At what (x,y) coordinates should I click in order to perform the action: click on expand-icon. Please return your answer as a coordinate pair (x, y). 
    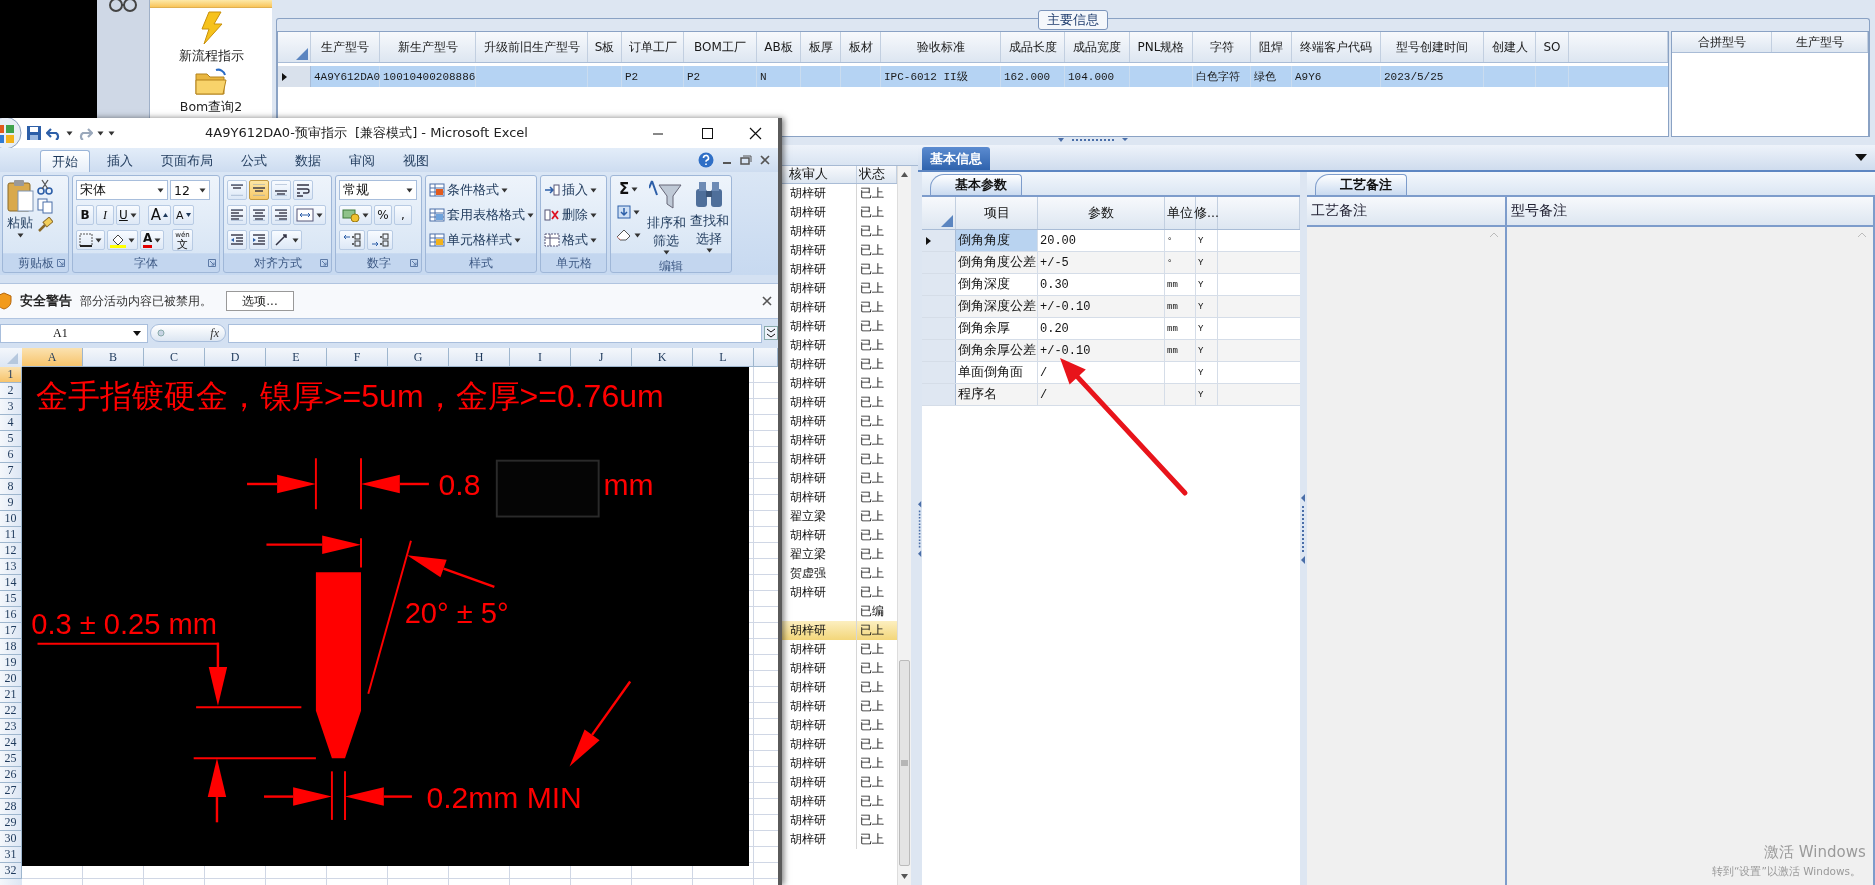
    Looking at the image, I should click on (771, 333).